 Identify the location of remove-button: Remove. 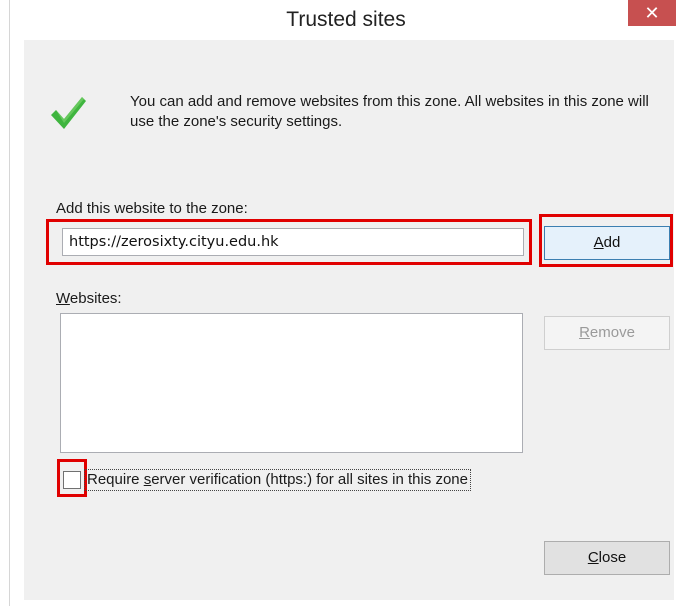
(607, 333).